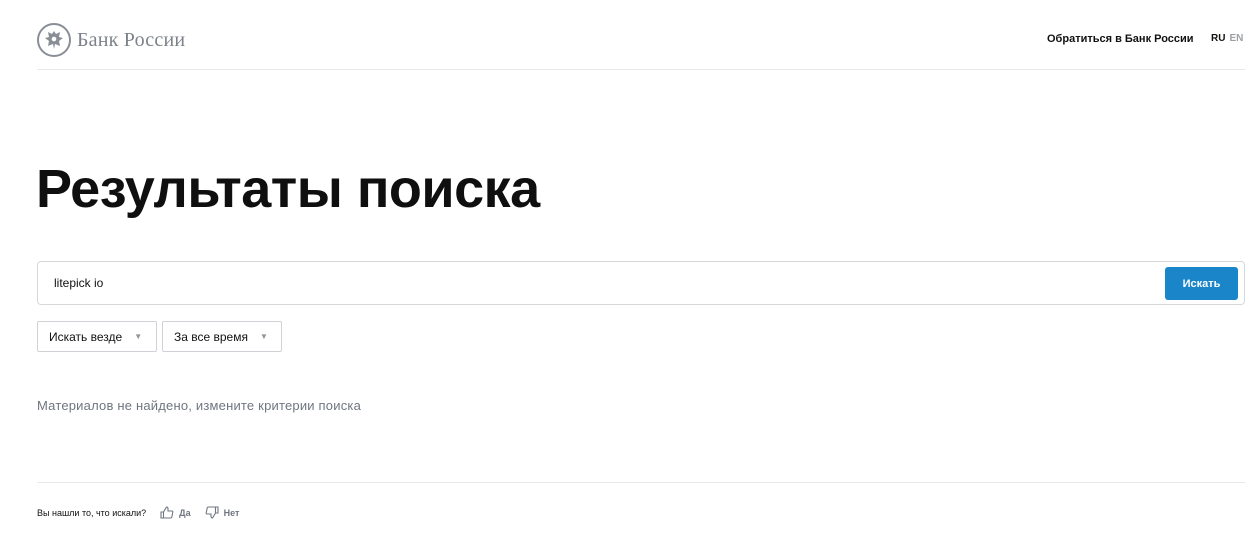 The width and height of the screenshot is (1247, 547). Describe the element at coordinates (212, 512) in the screenshot. I see `thumbs-down-icon` at that location.